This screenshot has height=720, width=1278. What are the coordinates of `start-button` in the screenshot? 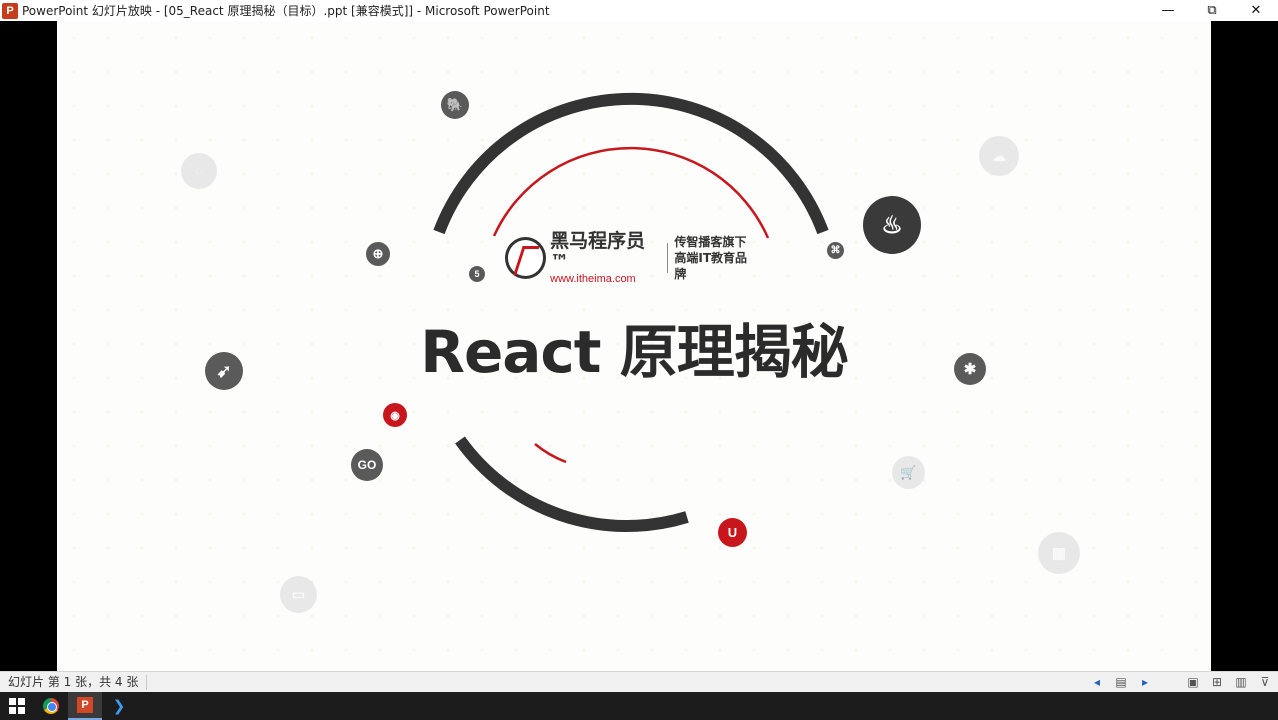 It's located at (17, 706).